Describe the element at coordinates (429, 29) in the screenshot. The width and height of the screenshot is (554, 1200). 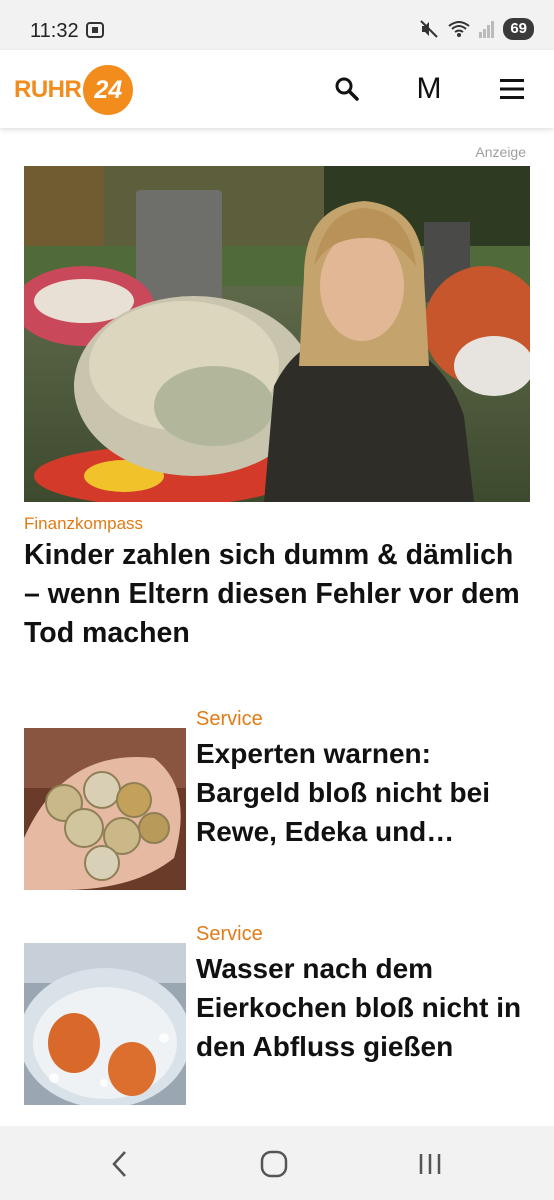
I see `mute-icon` at that location.